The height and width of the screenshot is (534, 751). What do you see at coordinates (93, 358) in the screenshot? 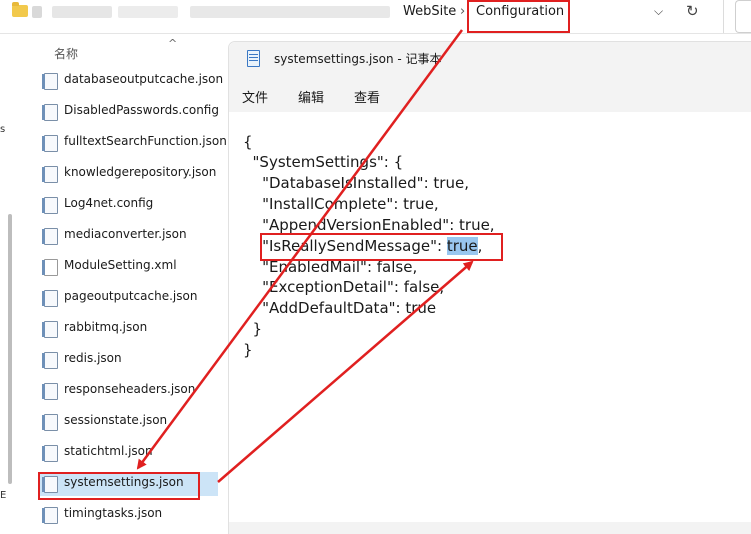
I see `file-name: redis.json` at bounding box center [93, 358].